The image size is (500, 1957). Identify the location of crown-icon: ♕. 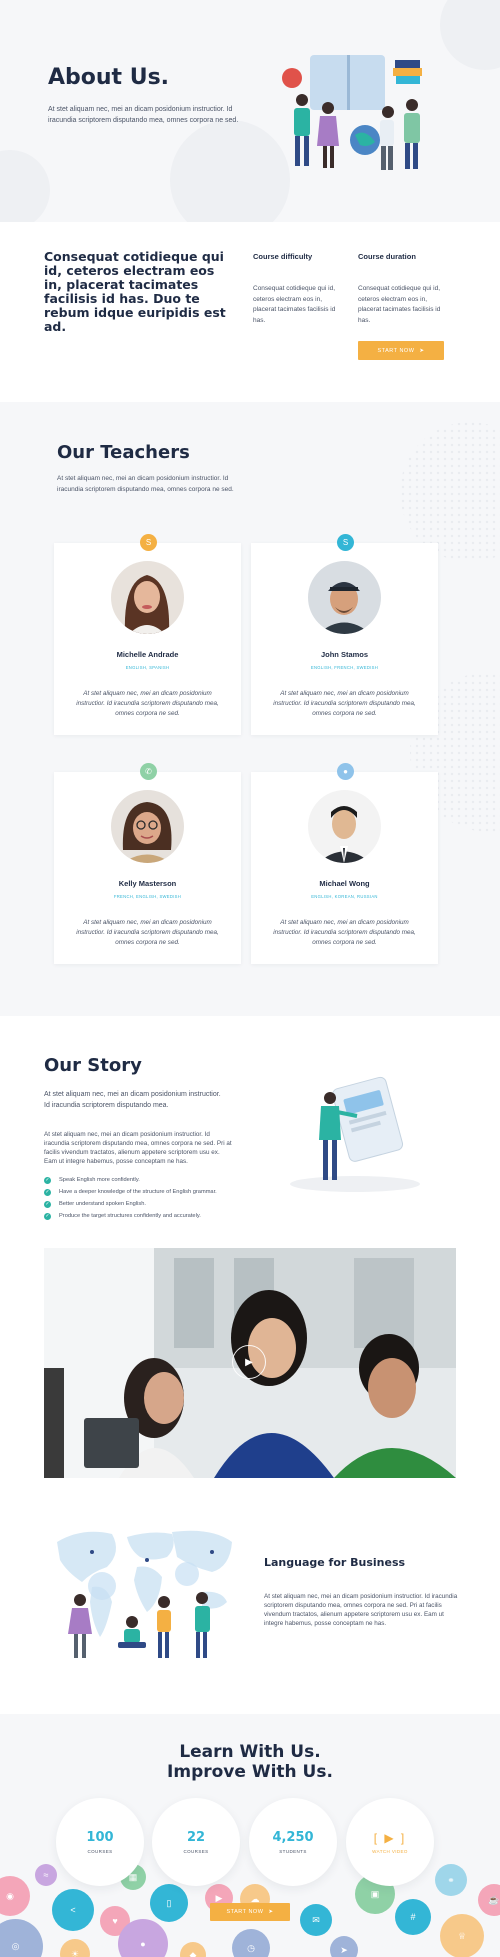
(462, 1935).